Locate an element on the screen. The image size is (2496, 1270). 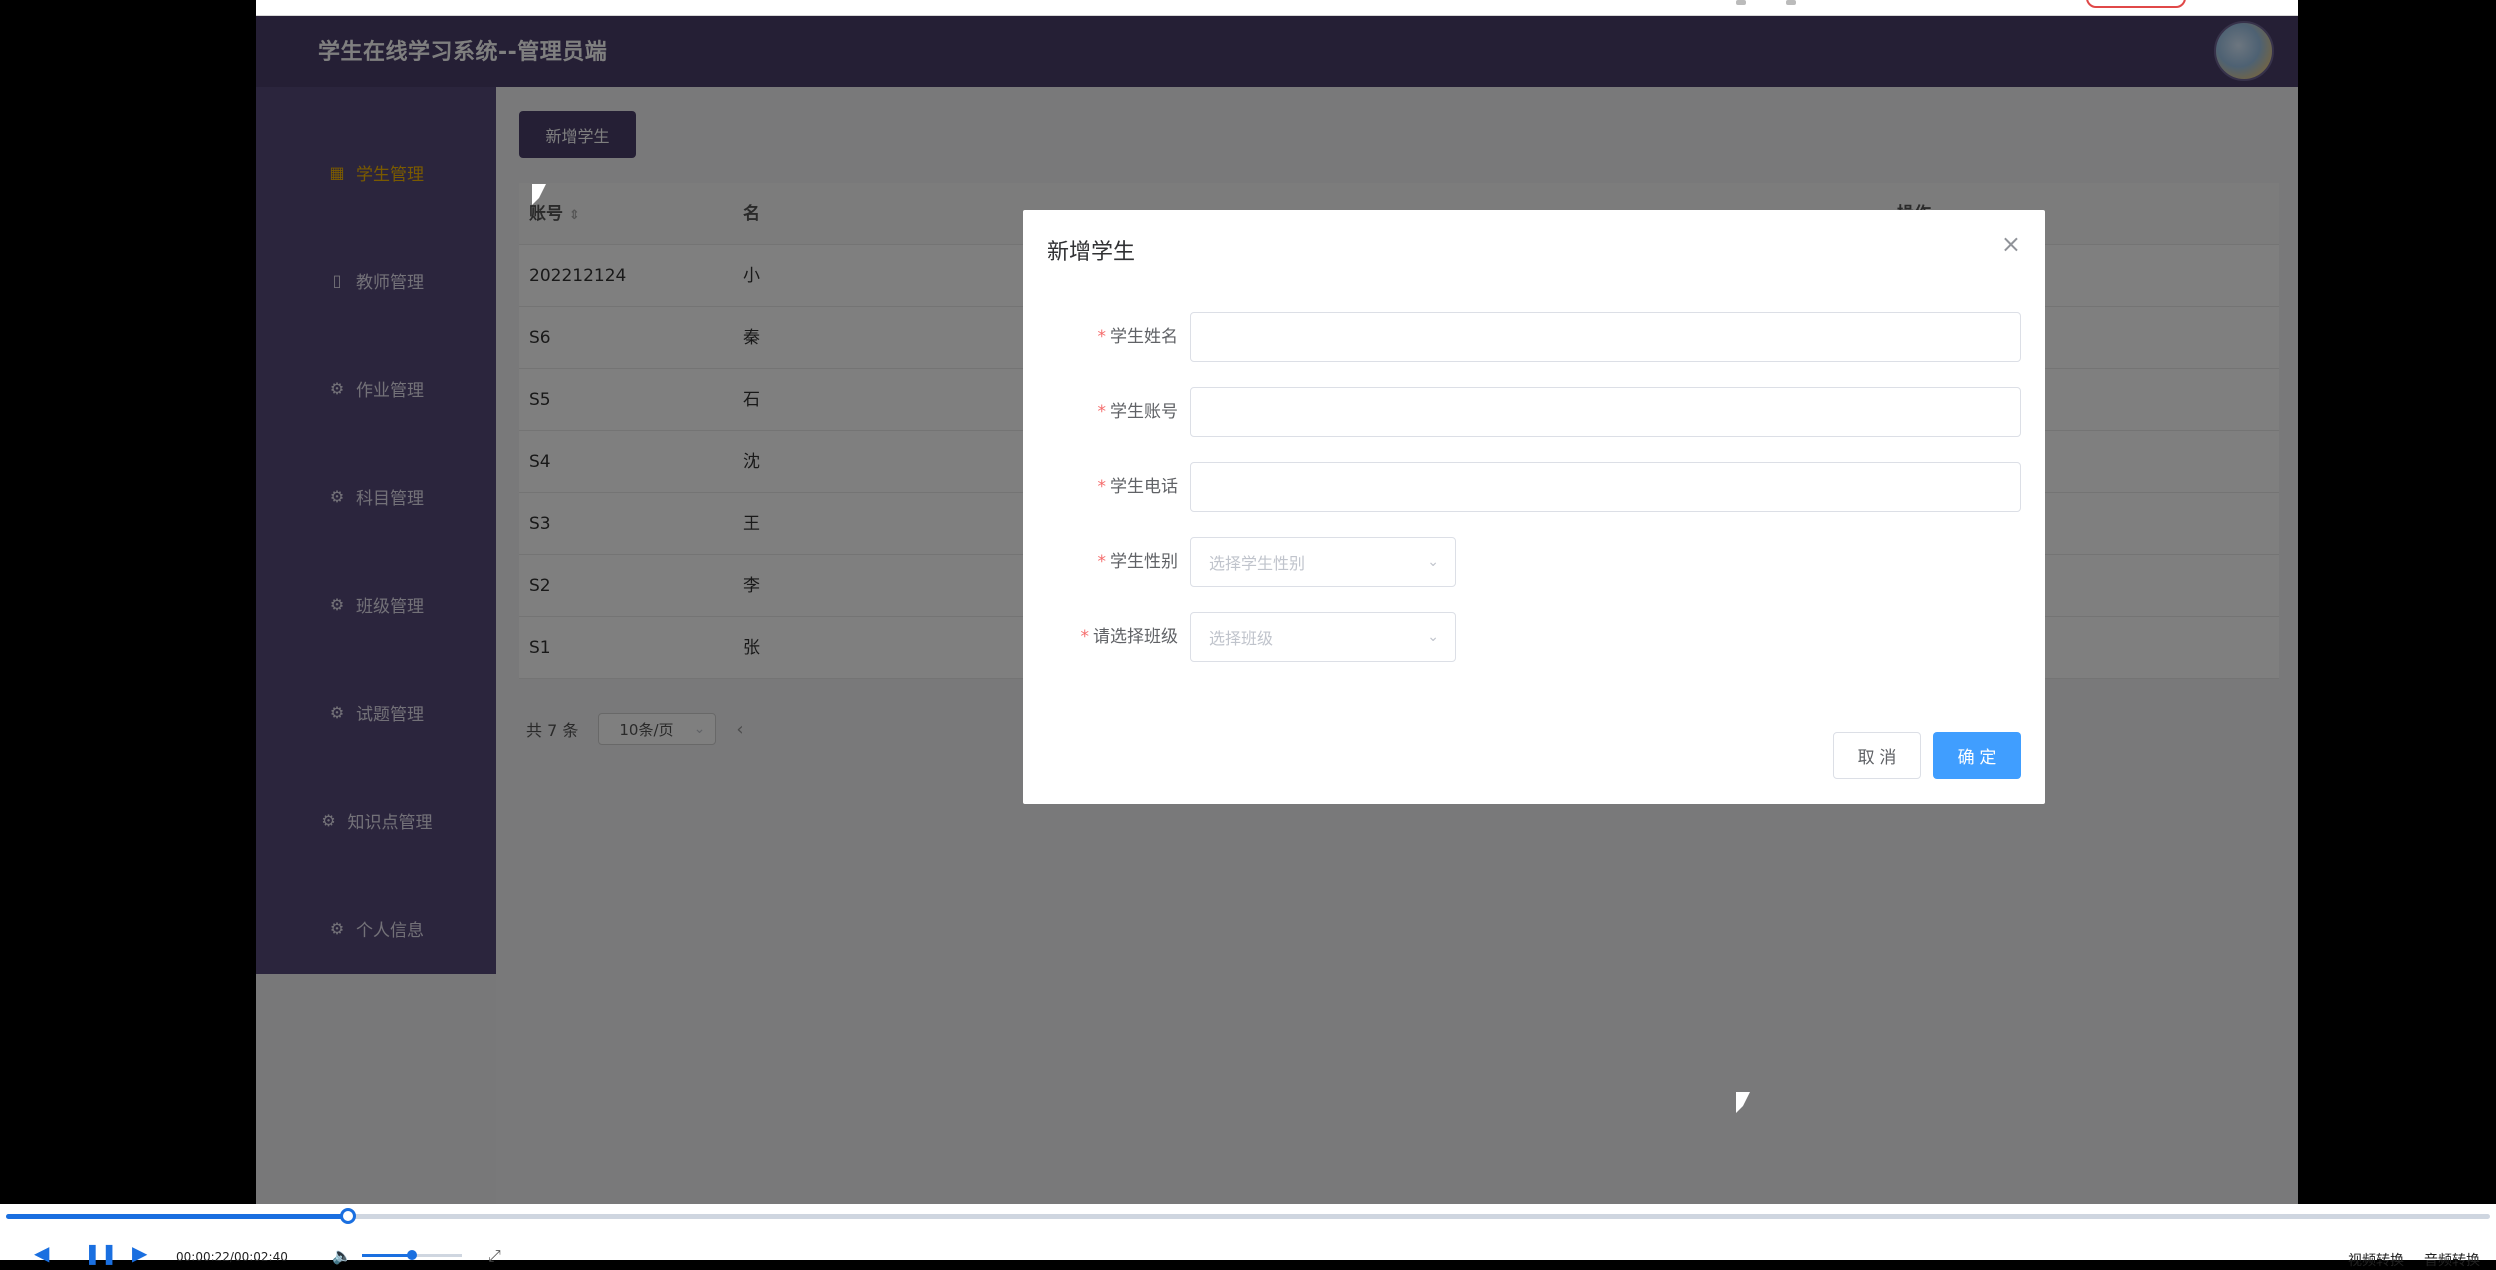
form-row-account: * 学生账号 is located at coordinates (1534, 412).